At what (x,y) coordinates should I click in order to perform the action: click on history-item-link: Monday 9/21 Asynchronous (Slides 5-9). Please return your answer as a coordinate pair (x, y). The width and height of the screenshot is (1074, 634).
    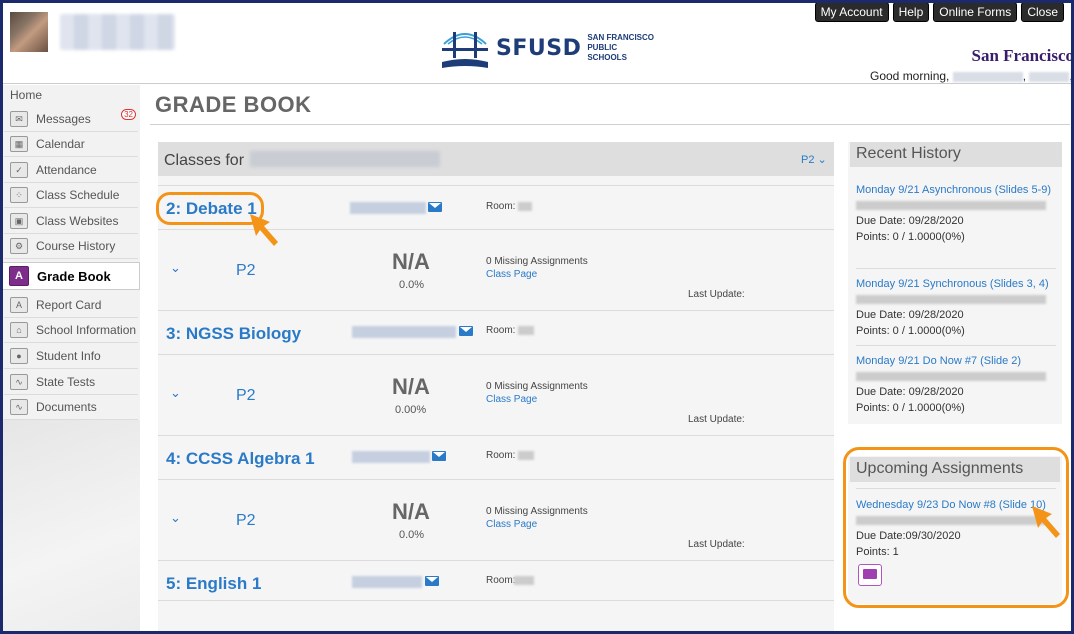
    Looking at the image, I should click on (956, 190).